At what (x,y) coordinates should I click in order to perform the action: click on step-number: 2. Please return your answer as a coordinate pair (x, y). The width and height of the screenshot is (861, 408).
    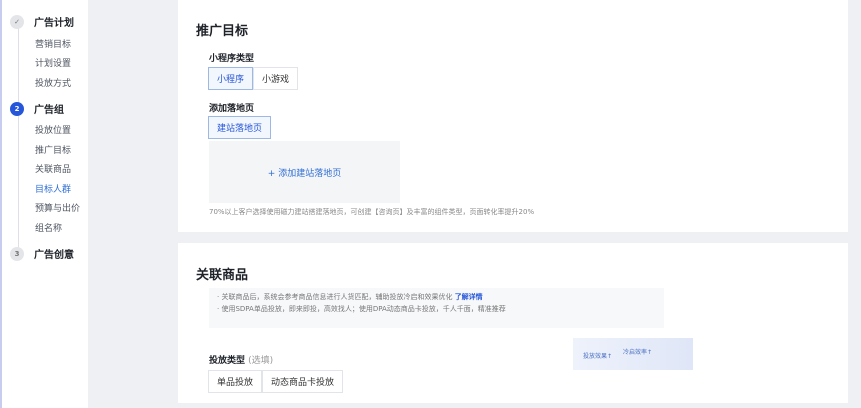
    Looking at the image, I should click on (17, 108).